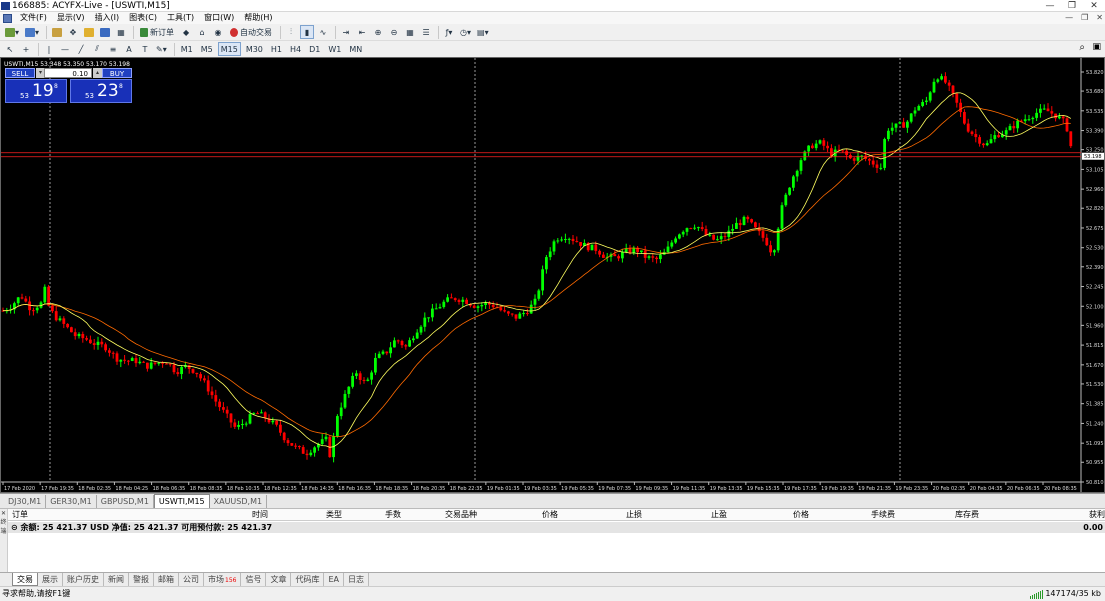 Image resolution: width=1105 pixels, height=601 pixels. I want to click on terminal-icon, so click(105, 32).